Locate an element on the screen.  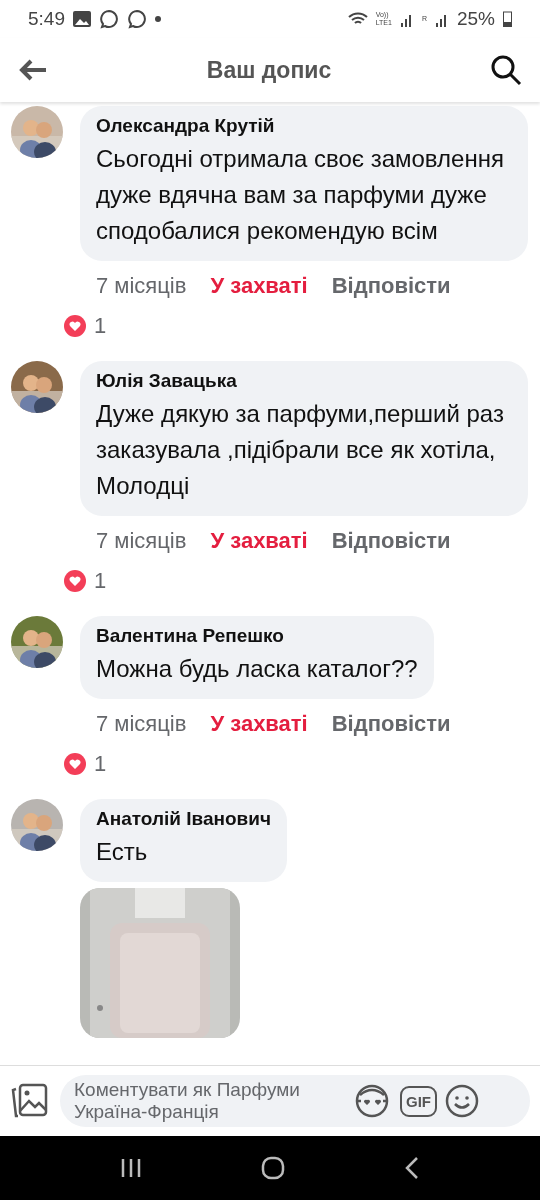
comment-field: Коментувати як Парфуми Україна-Франція GIF is located at coordinates (295, 1101).